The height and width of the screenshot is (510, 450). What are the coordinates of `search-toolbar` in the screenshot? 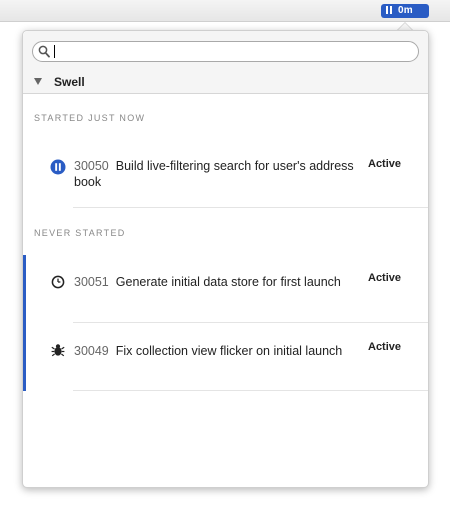 It's located at (225, 51).